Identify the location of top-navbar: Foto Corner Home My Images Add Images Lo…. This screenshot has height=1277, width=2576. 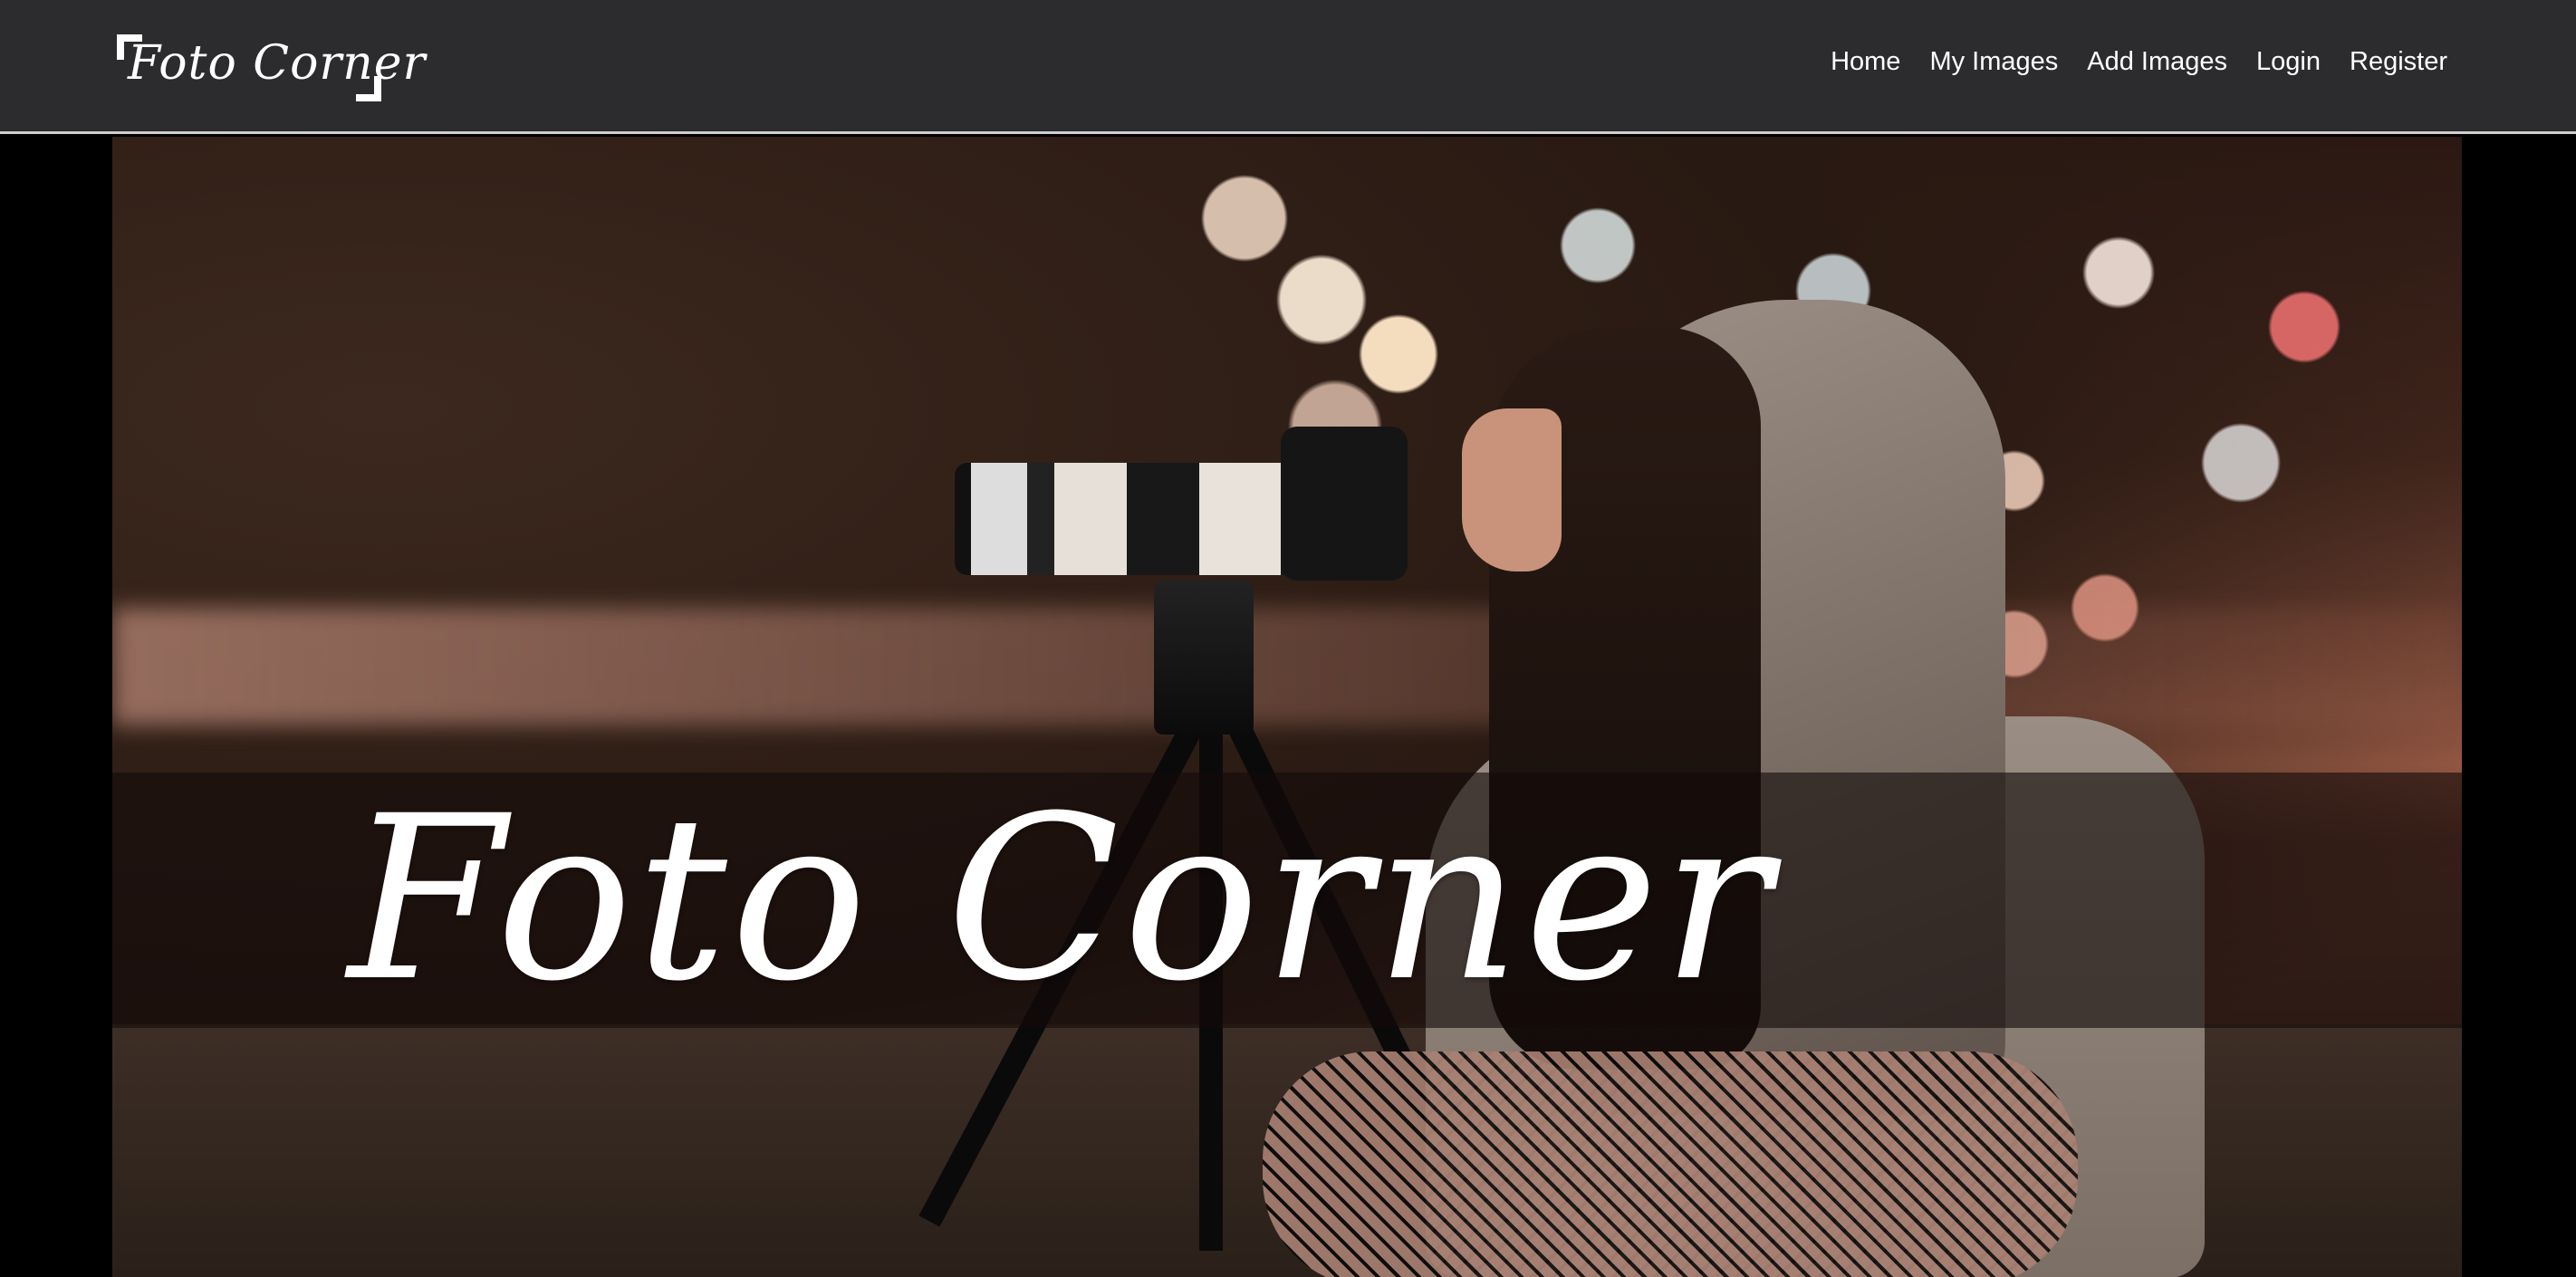
(1288, 67).